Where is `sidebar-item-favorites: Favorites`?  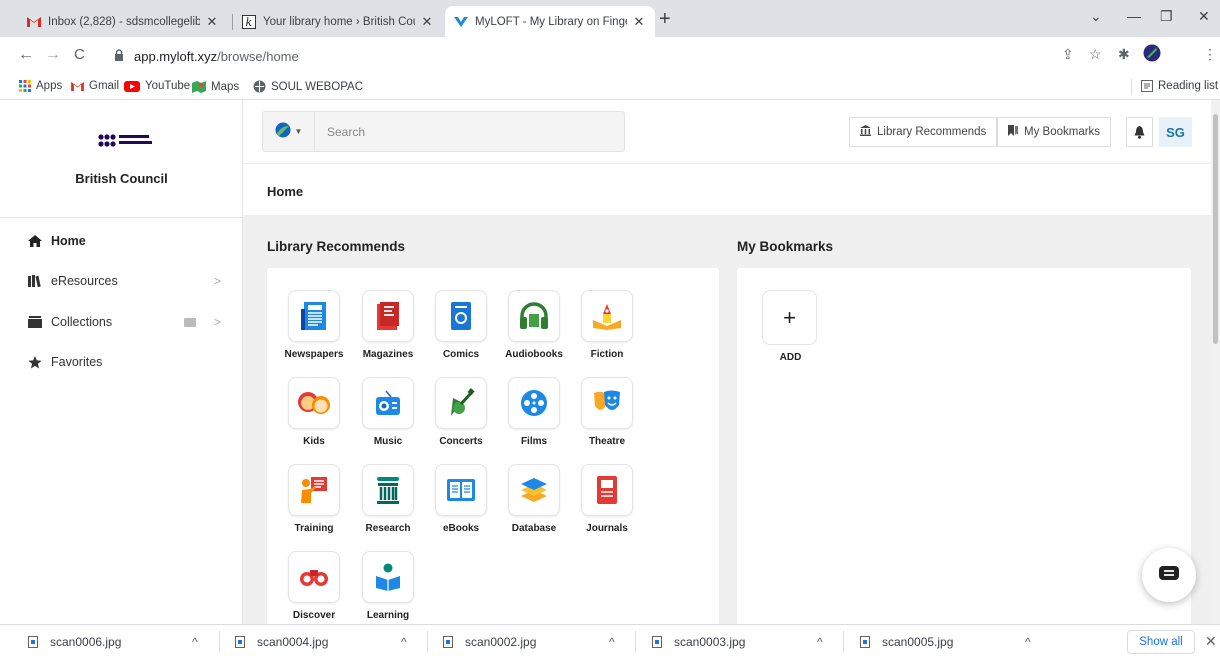 sidebar-item-favorites: Favorites is located at coordinates (121, 362).